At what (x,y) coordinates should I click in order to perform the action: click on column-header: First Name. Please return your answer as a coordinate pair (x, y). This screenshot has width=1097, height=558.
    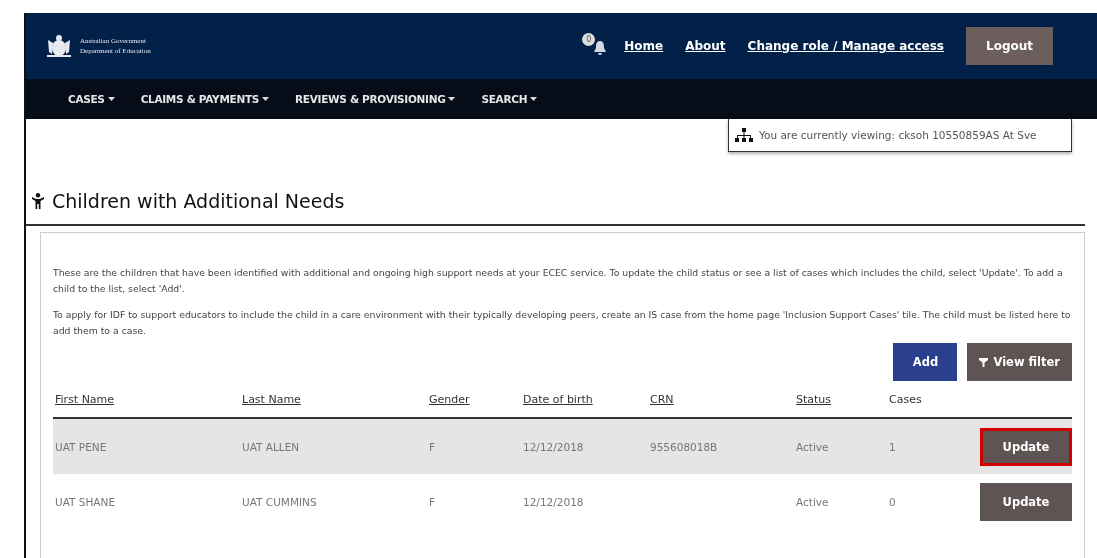
    Looking at the image, I should click on (85, 399).